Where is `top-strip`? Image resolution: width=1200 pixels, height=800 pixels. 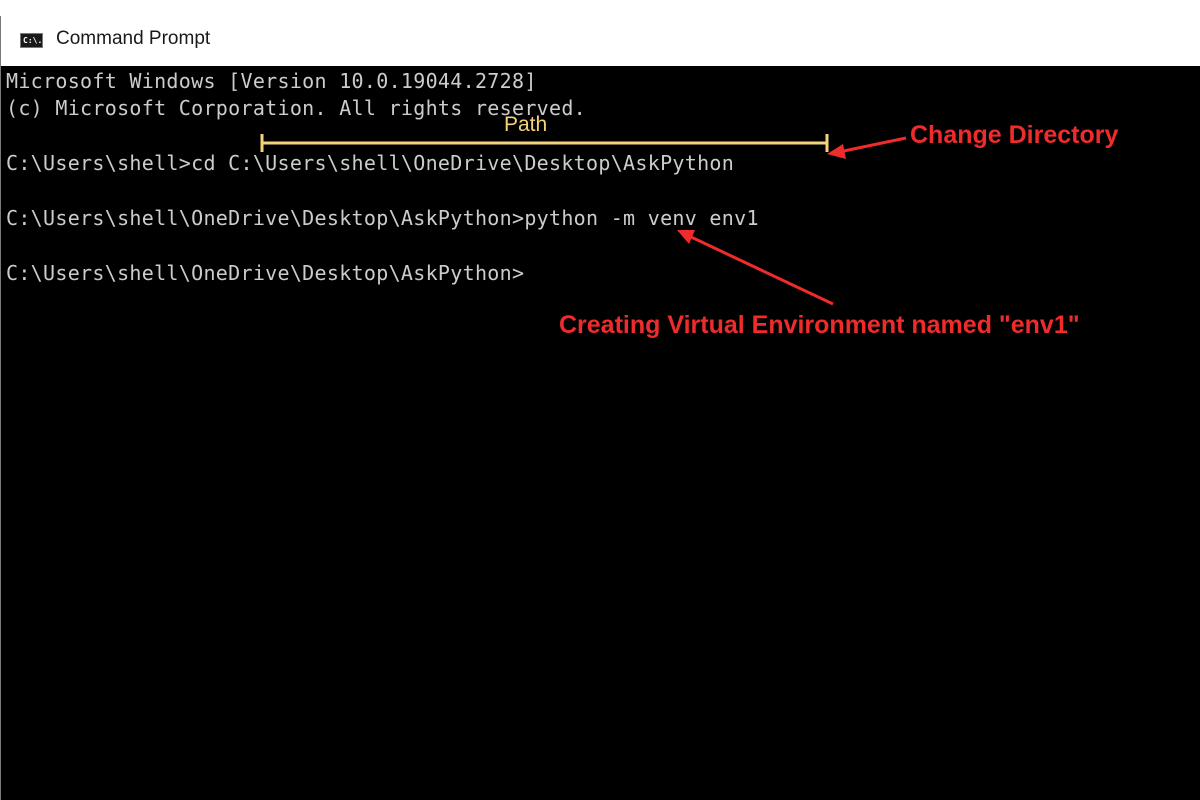
top-strip is located at coordinates (600, 8).